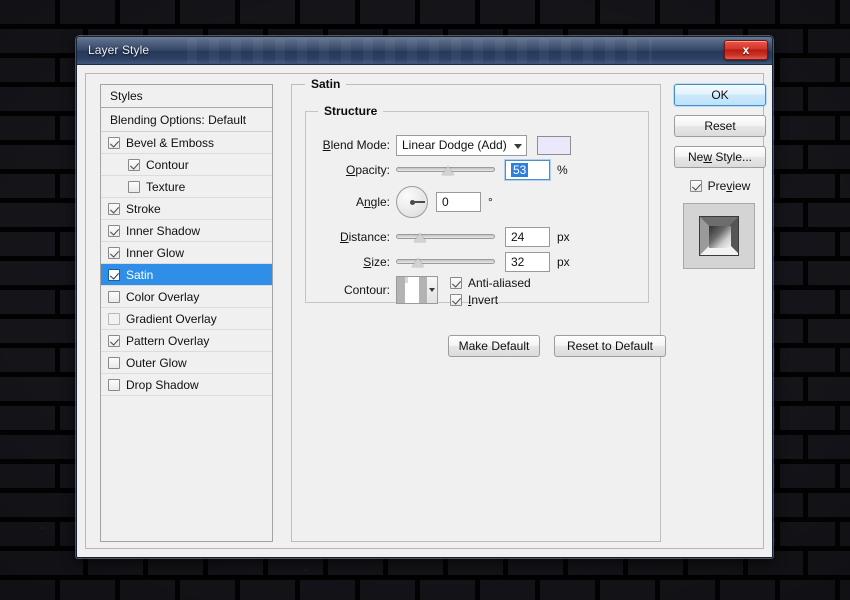 This screenshot has width=850, height=600. I want to click on opacity-value: 53, so click(520, 170).